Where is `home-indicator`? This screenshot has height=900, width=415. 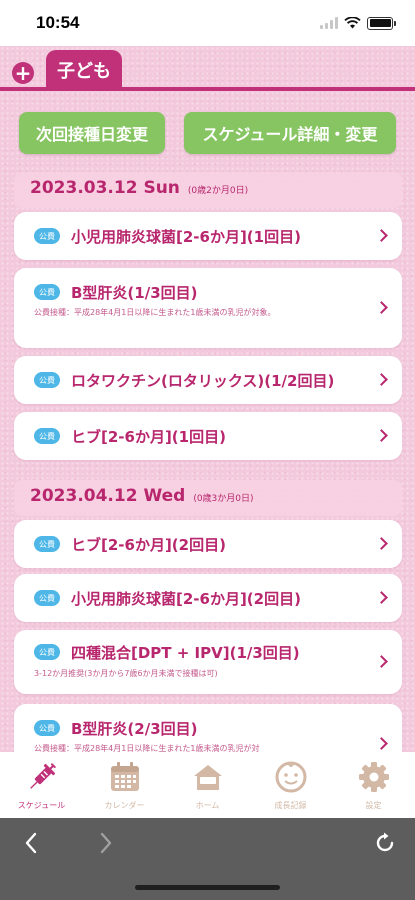 home-indicator is located at coordinates (207, 887).